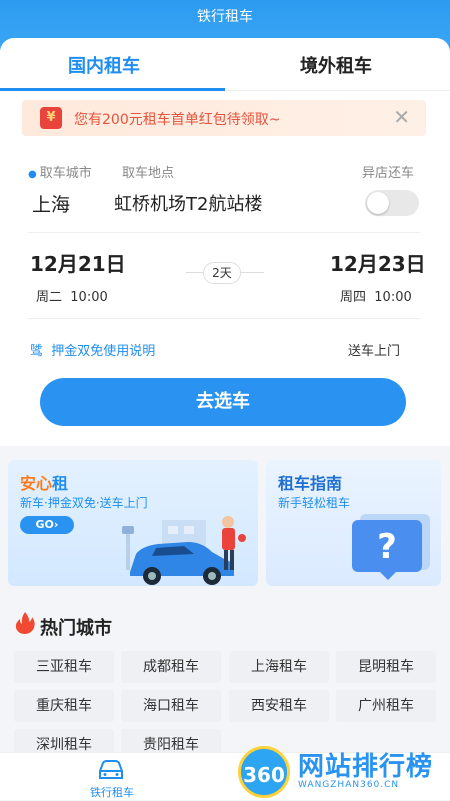  Describe the element at coordinates (51, 203) in the screenshot. I see `pickup-city: 上海` at that location.